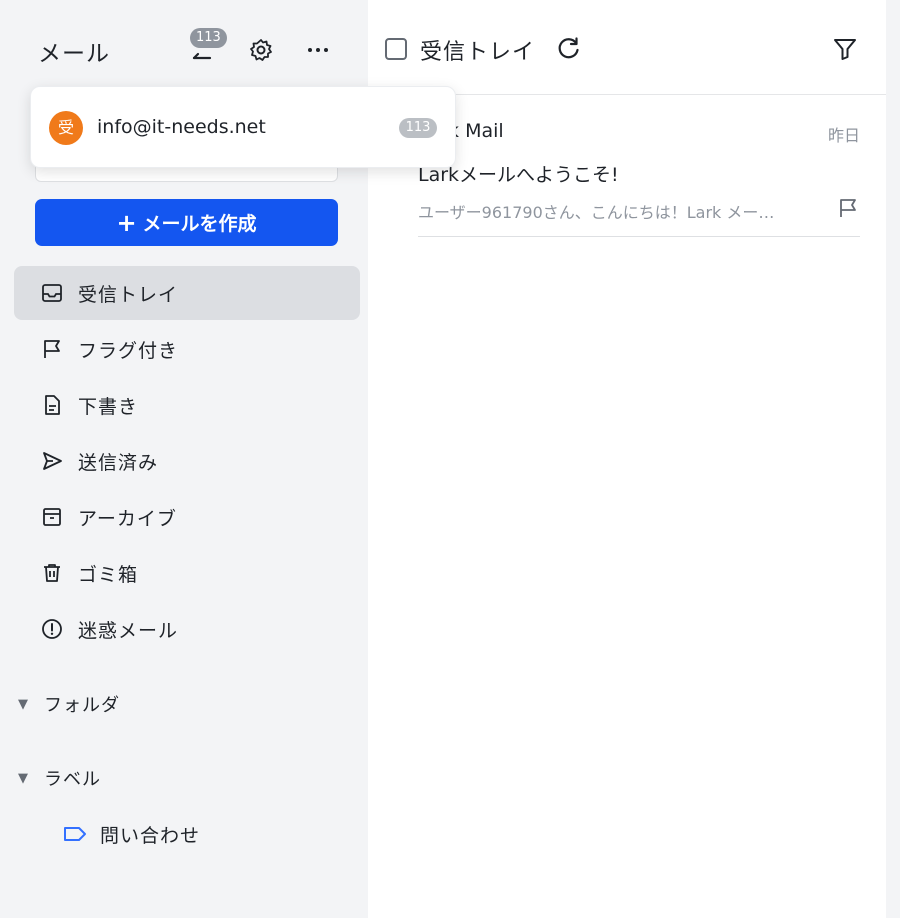 Image resolution: width=900 pixels, height=918 pixels. I want to click on sidebar-item-label: ゴミ箱, so click(108, 575).